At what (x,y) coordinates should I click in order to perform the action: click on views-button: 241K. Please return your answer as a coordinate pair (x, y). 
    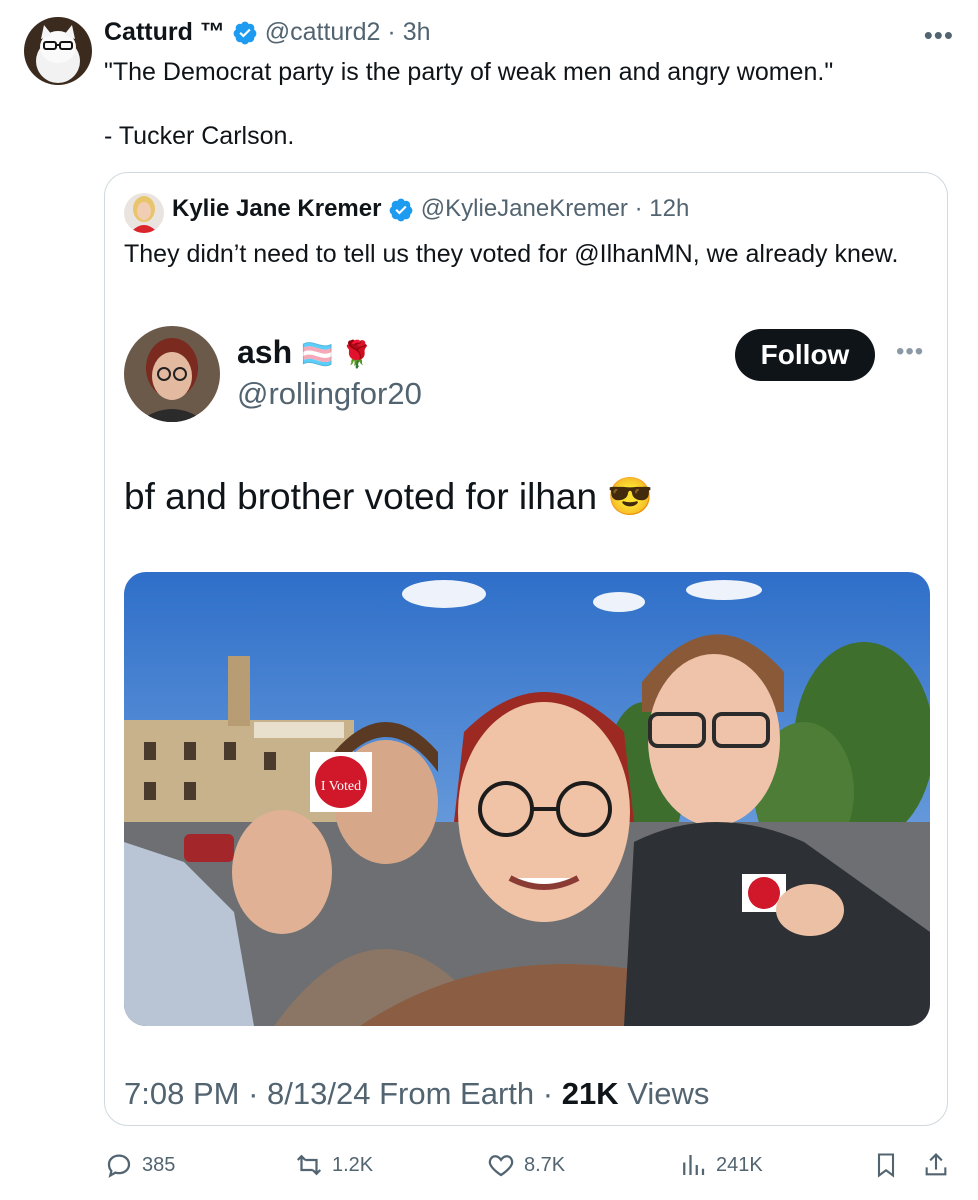
    Looking at the image, I should click on (720, 1165).